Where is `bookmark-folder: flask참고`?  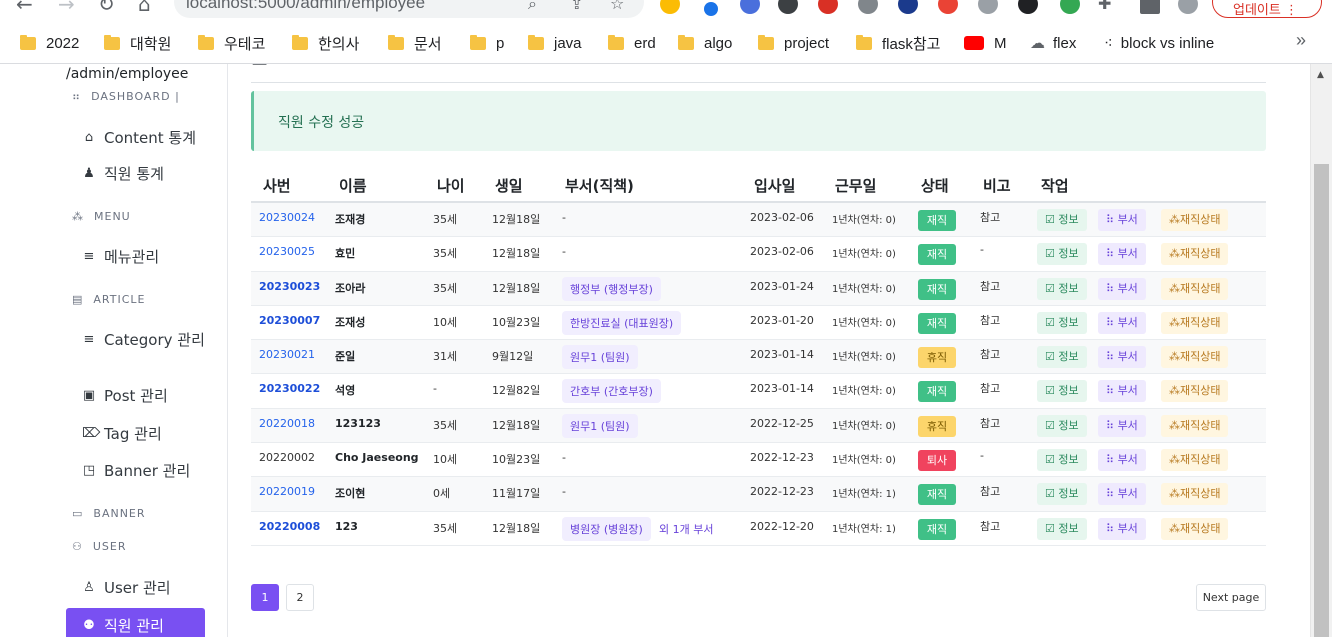
bookmark-folder: flask참고 is located at coordinates (898, 43).